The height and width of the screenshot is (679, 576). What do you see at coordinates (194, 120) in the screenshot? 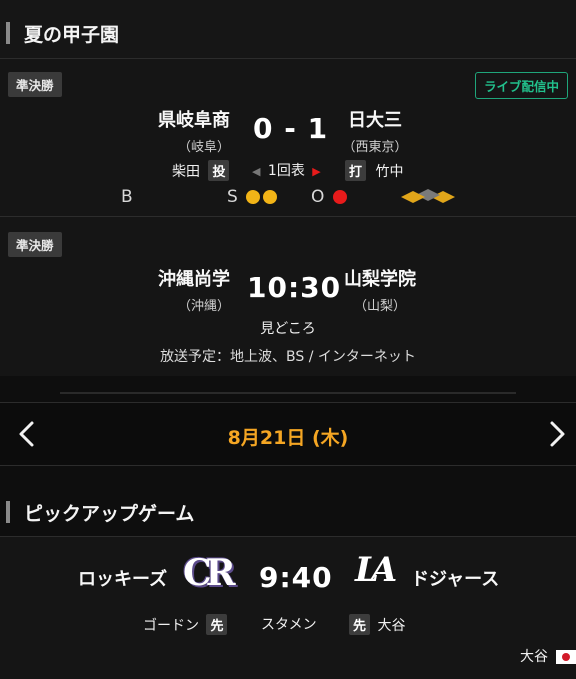
I see `home-team-name: 県岐阜商` at bounding box center [194, 120].